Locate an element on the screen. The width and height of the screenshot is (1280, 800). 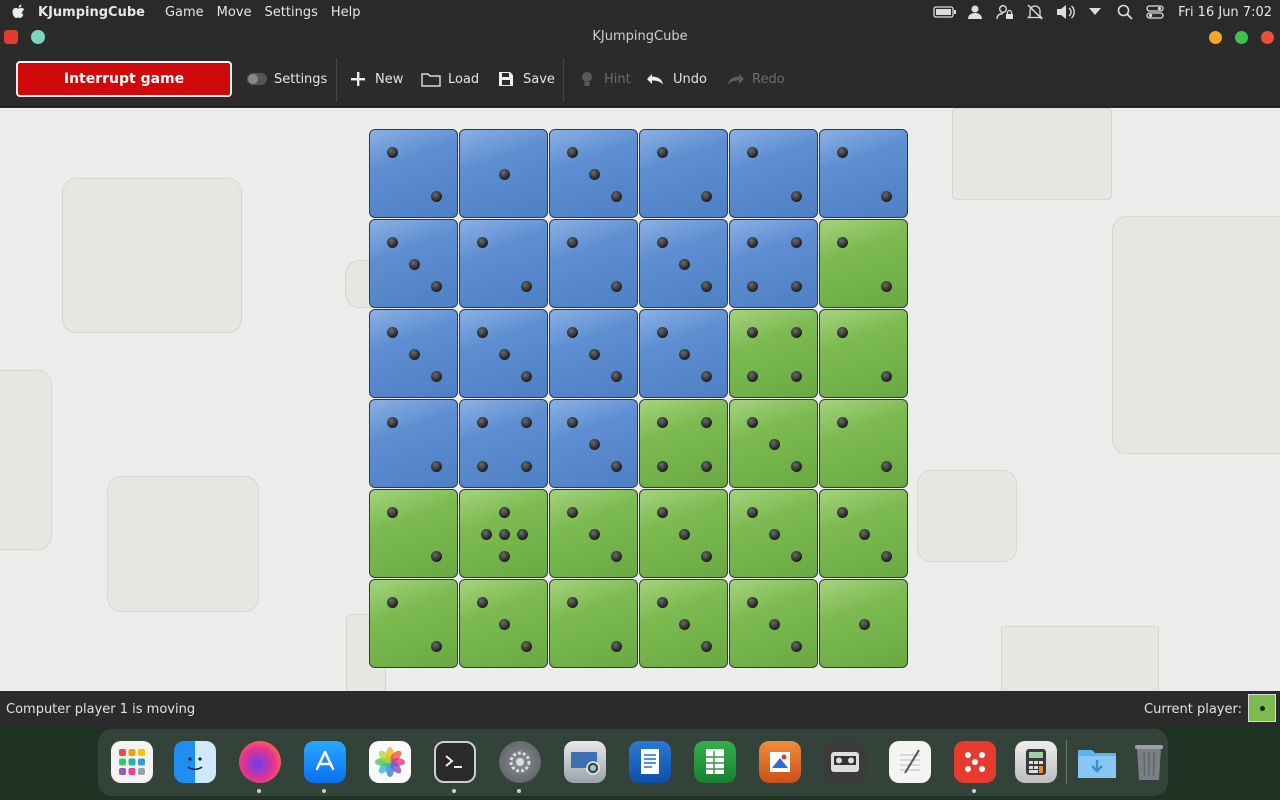
menu-game: Game is located at coordinates (184, 12).